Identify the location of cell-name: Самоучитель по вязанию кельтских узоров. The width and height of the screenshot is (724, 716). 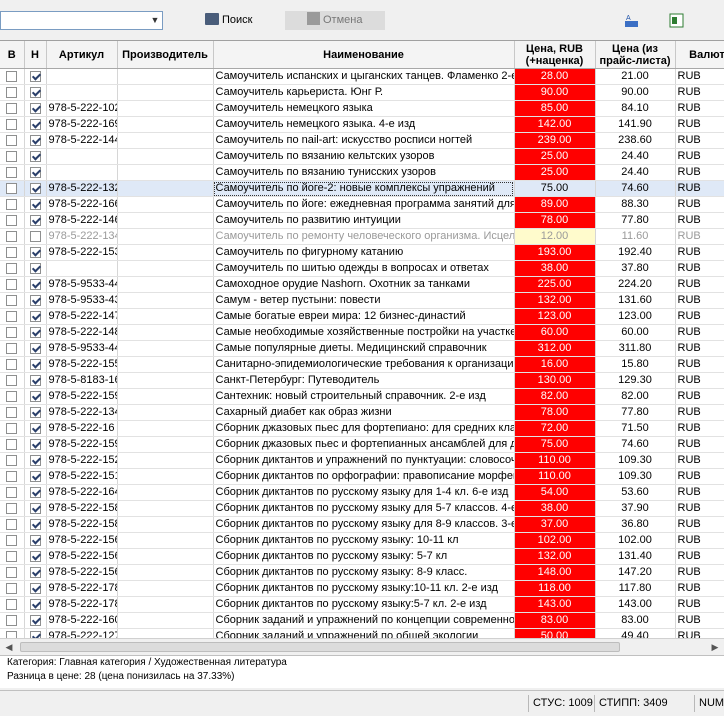
(364, 156).